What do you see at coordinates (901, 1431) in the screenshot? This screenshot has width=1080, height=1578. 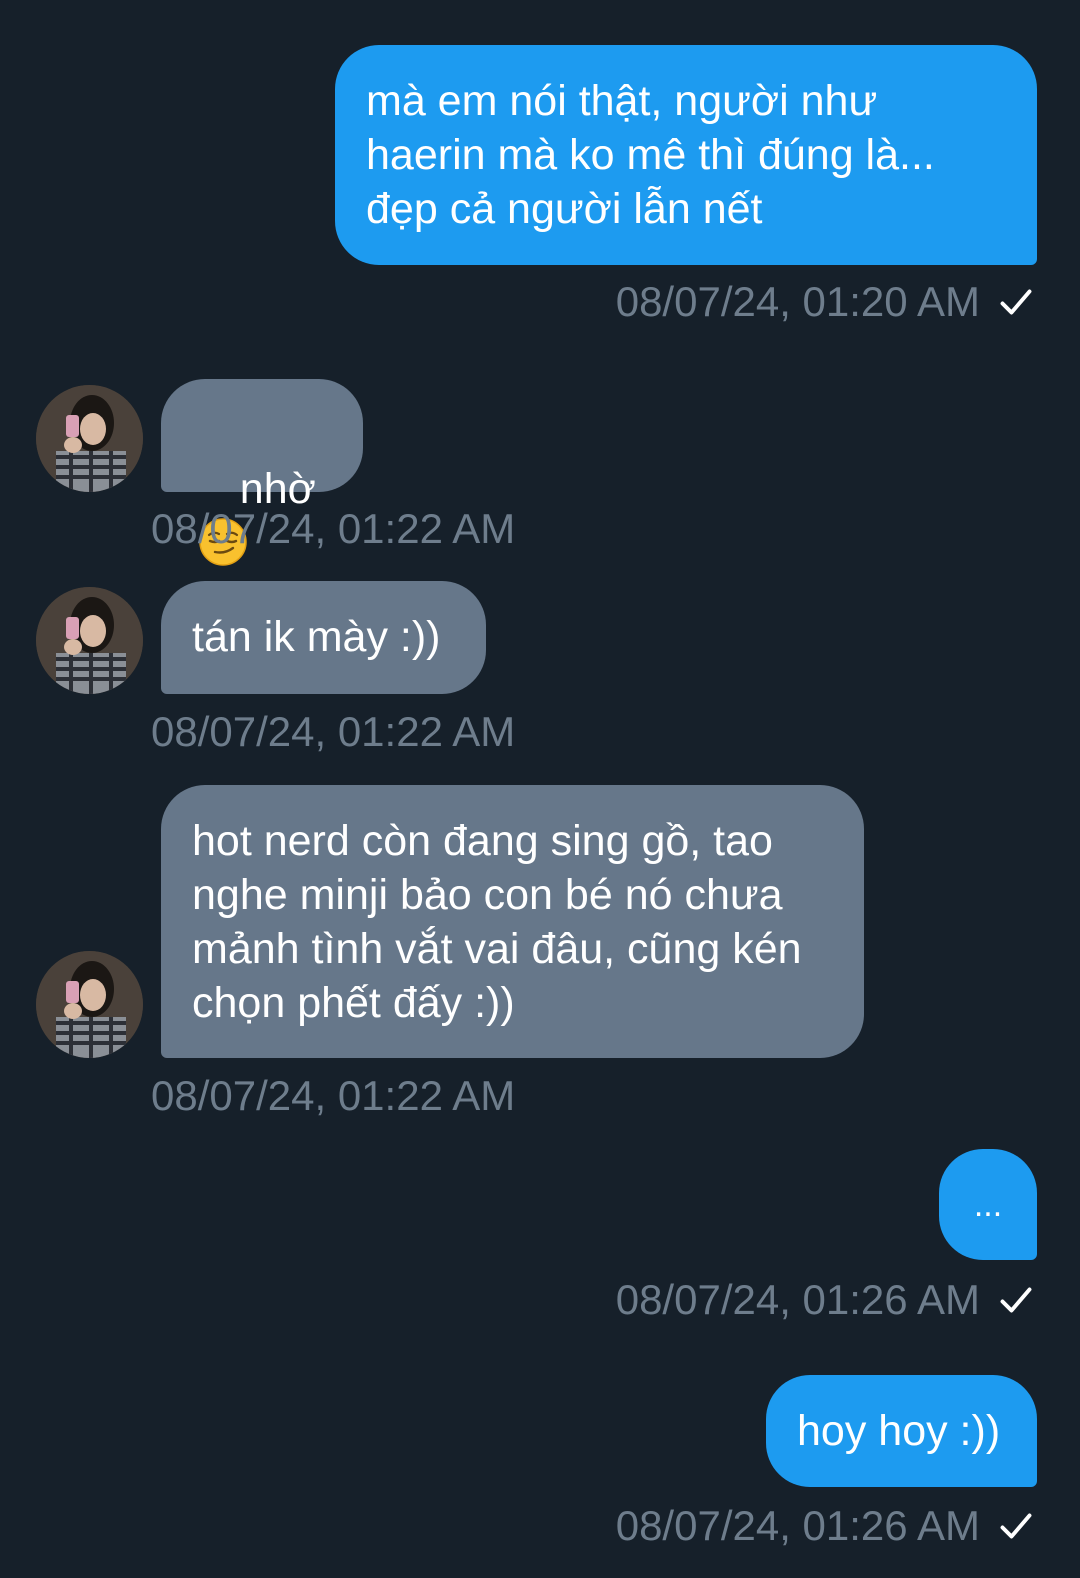 I see `outgoing-message-bubble: hoy hoy :))` at bounding box center [901, 1431].